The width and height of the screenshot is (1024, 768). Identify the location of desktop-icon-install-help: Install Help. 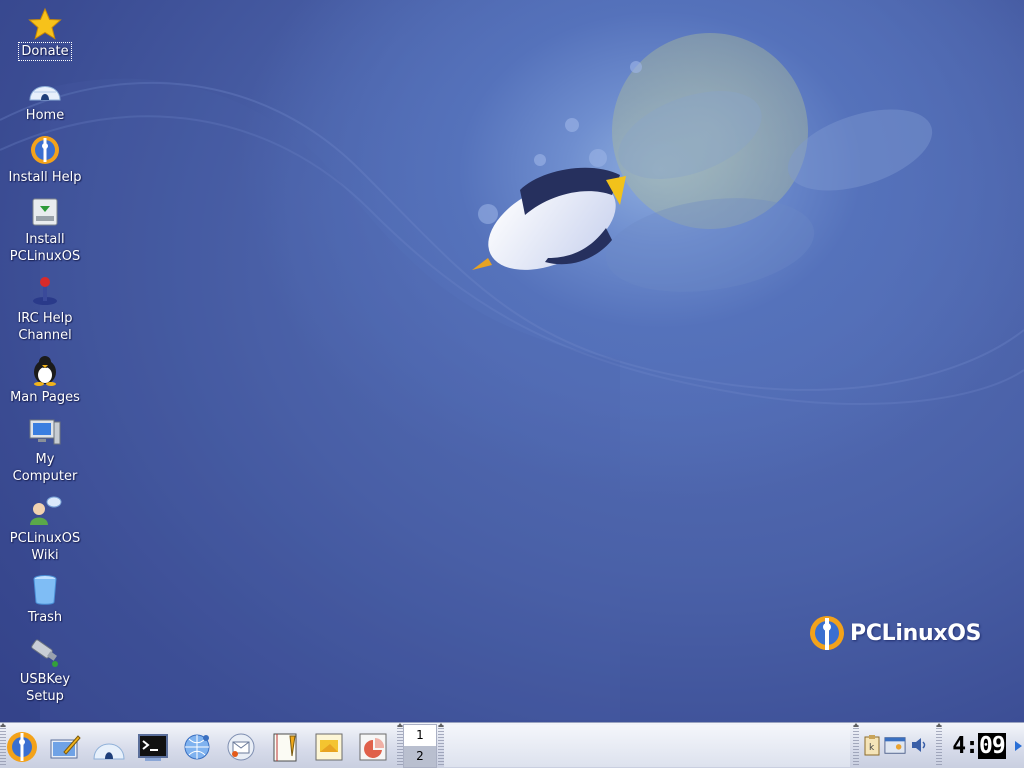
(45, 159).